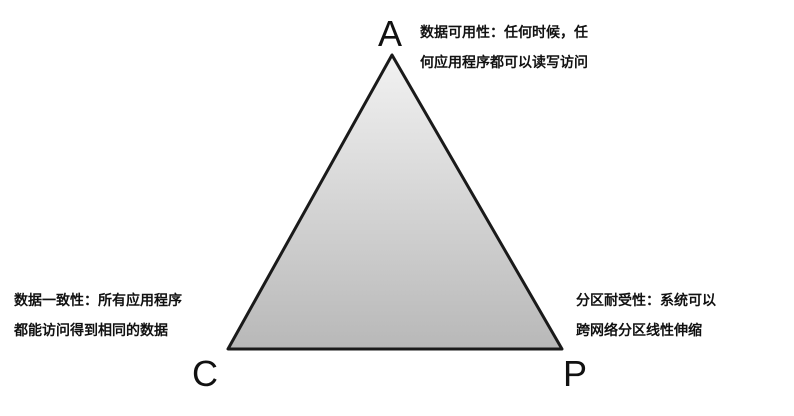 This screenshot has height=416, width=794. I want to click on availability-description: 数据可用性：任何时候，任 何应用程序都可以读写访问, so click(504, 48).